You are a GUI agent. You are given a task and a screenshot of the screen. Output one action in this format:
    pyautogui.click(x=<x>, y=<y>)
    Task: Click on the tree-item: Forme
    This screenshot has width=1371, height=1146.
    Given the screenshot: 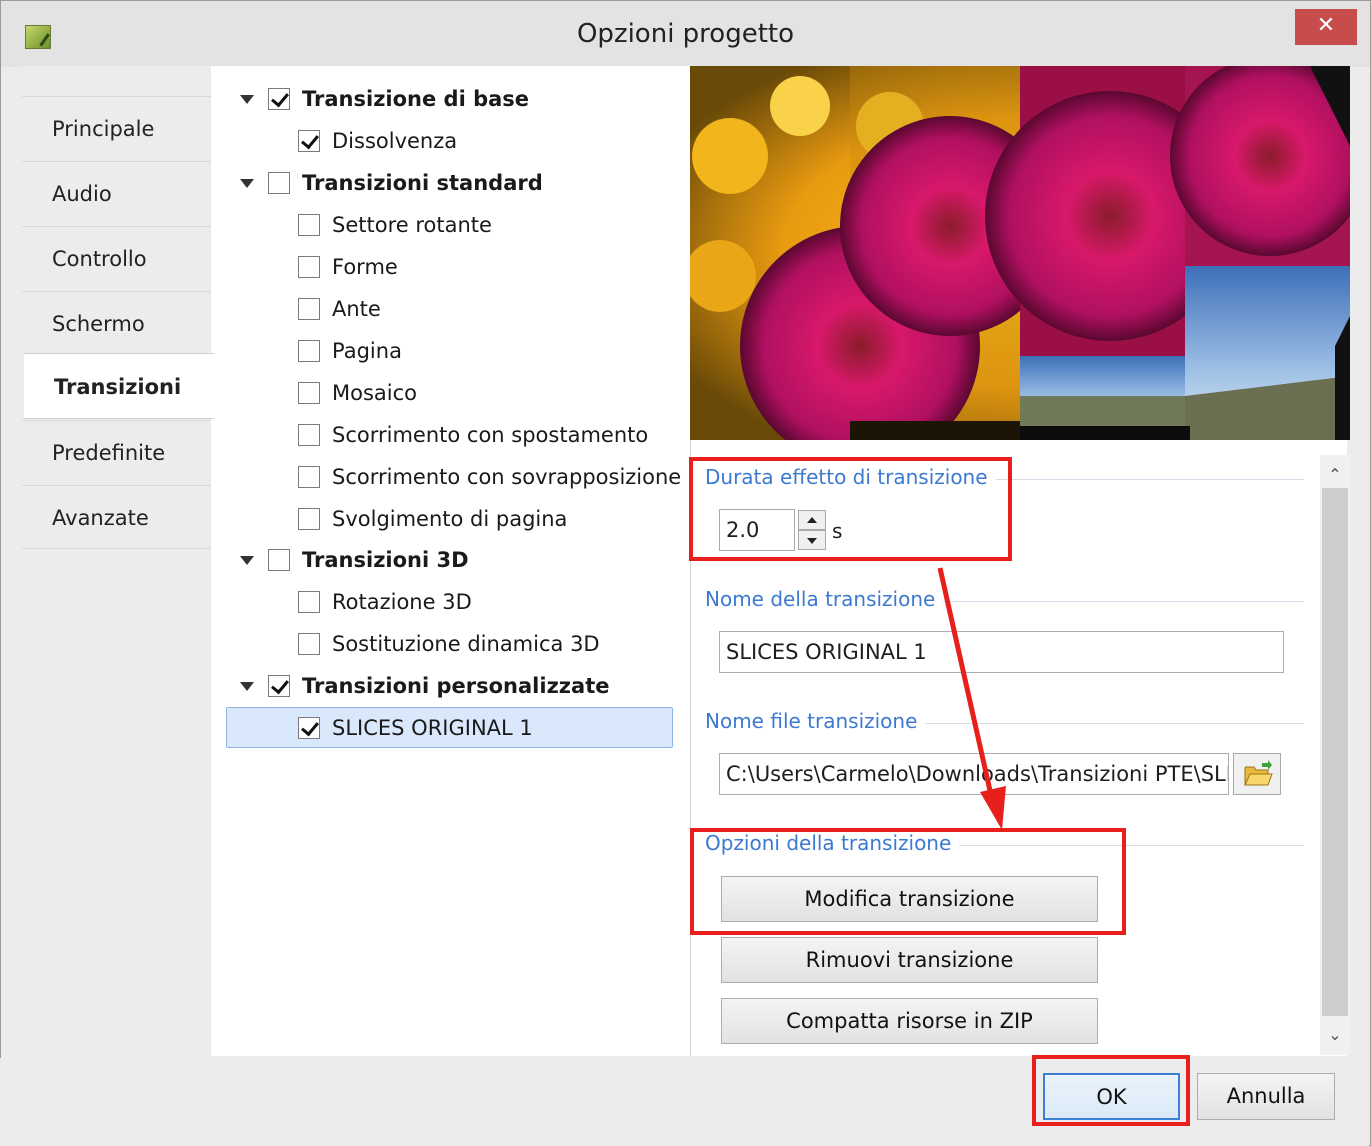 What is the action you would take?
    pyautogui.click(x=348, y=267)
    